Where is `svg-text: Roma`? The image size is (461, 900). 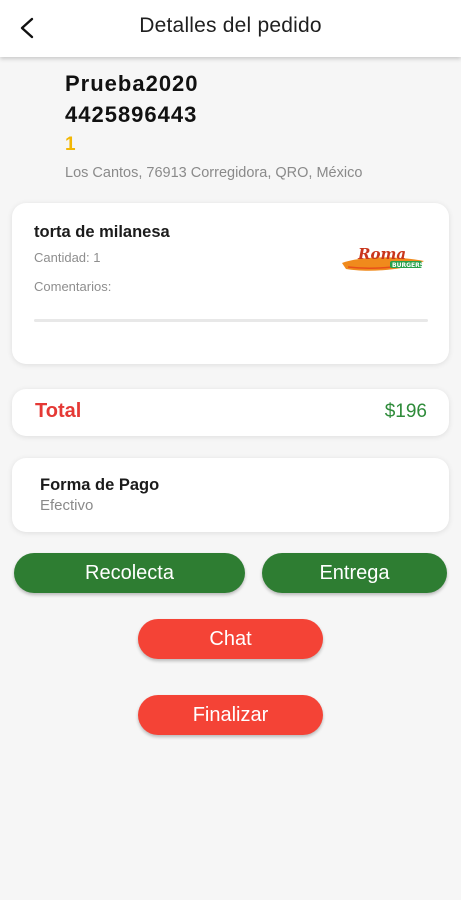
svg-text: Roma is located at coordinates (381, 254).